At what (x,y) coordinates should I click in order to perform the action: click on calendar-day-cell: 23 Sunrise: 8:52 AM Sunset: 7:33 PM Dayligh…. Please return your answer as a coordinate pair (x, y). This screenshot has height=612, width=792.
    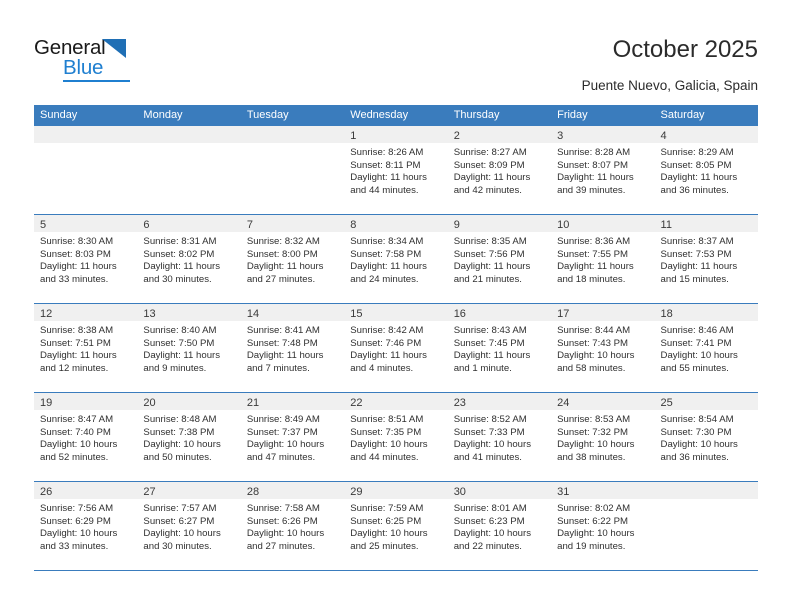
    Looking at the image, I should click on (499, 437).